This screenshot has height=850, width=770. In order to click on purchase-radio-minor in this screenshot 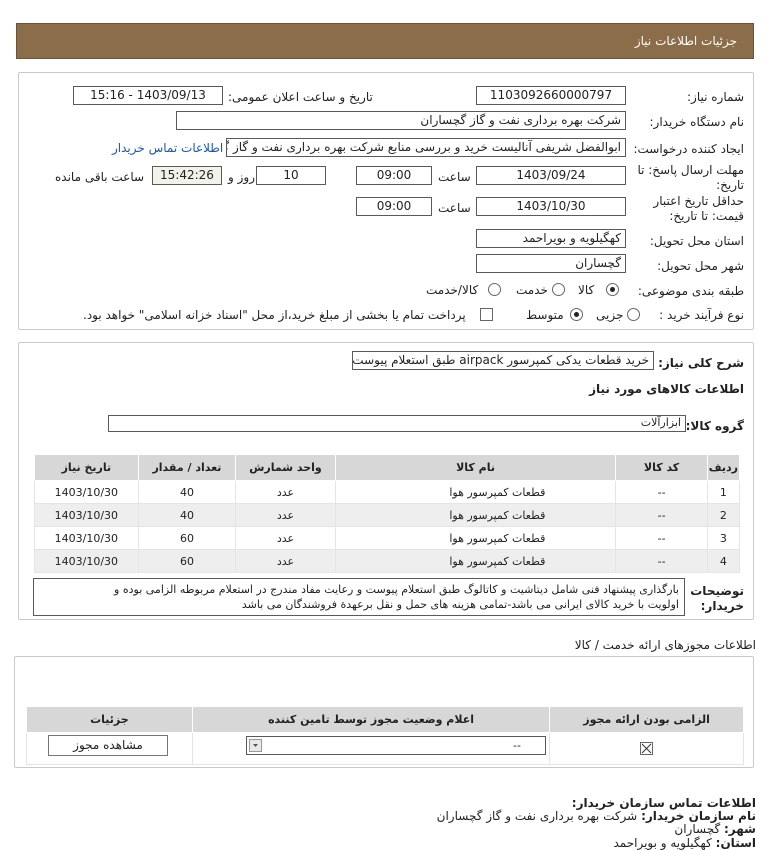, I will do `click(633, 314)`.